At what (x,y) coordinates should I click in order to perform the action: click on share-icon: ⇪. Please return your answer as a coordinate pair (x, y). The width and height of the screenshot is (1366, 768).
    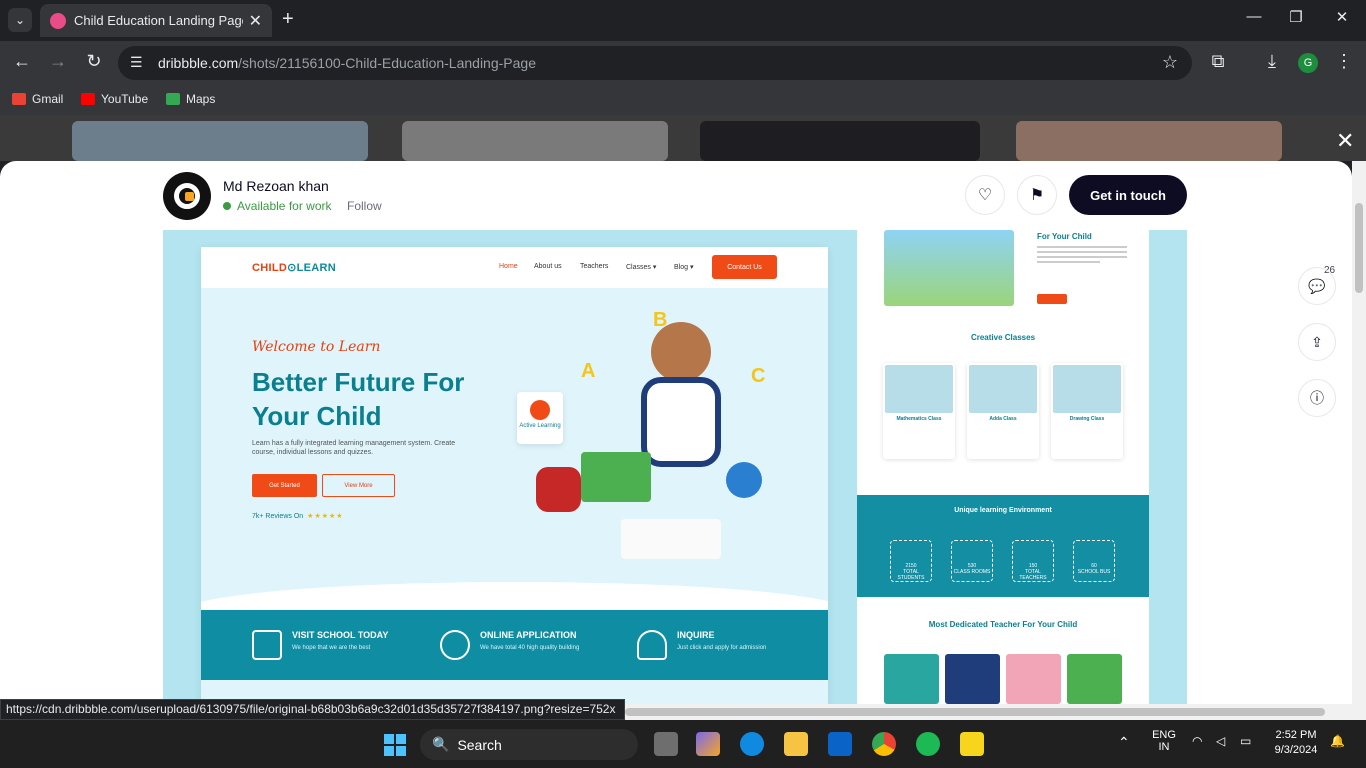
    Looking at the image, I should click on (1317, 342).